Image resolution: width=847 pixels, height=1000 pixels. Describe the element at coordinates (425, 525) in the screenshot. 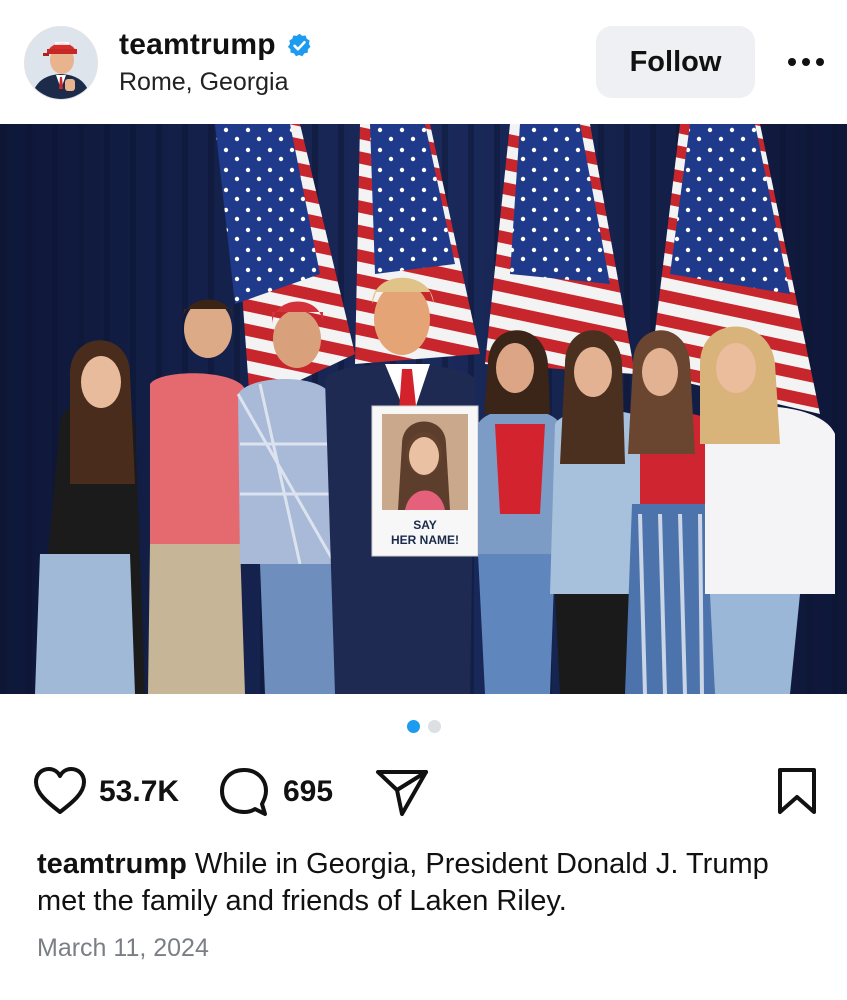

I see `sign-text-1: SAY` at that location.